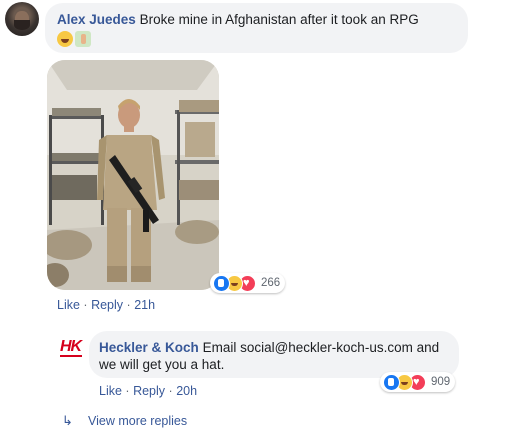 This screenshot has width=505, height=435. I want to click on heckler-koch-avatar: HK, so click(71, 348).